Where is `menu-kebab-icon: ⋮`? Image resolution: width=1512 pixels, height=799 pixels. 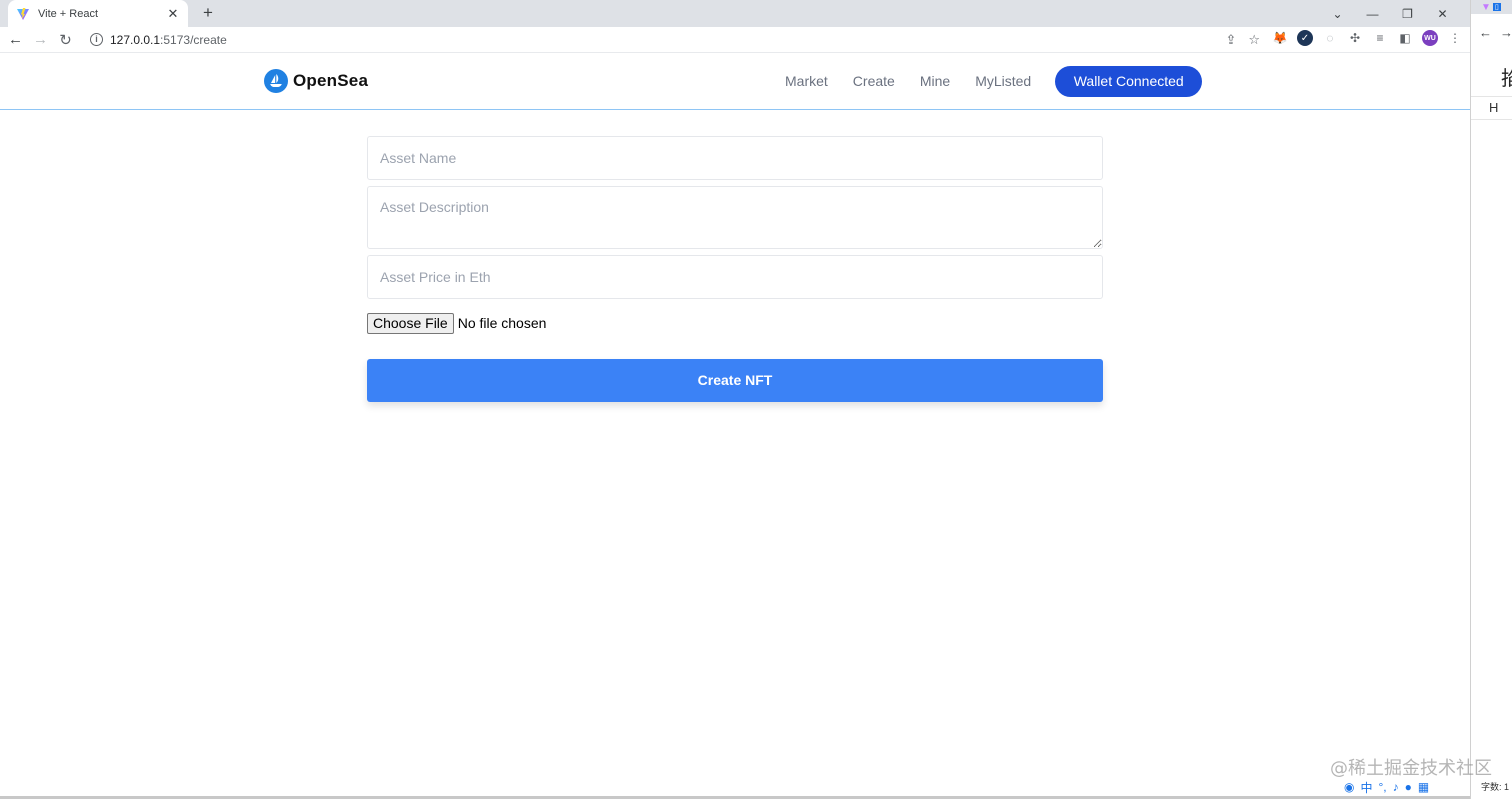 menu-kebab-icon: ⋮ is located at coordinates (1455, 38).